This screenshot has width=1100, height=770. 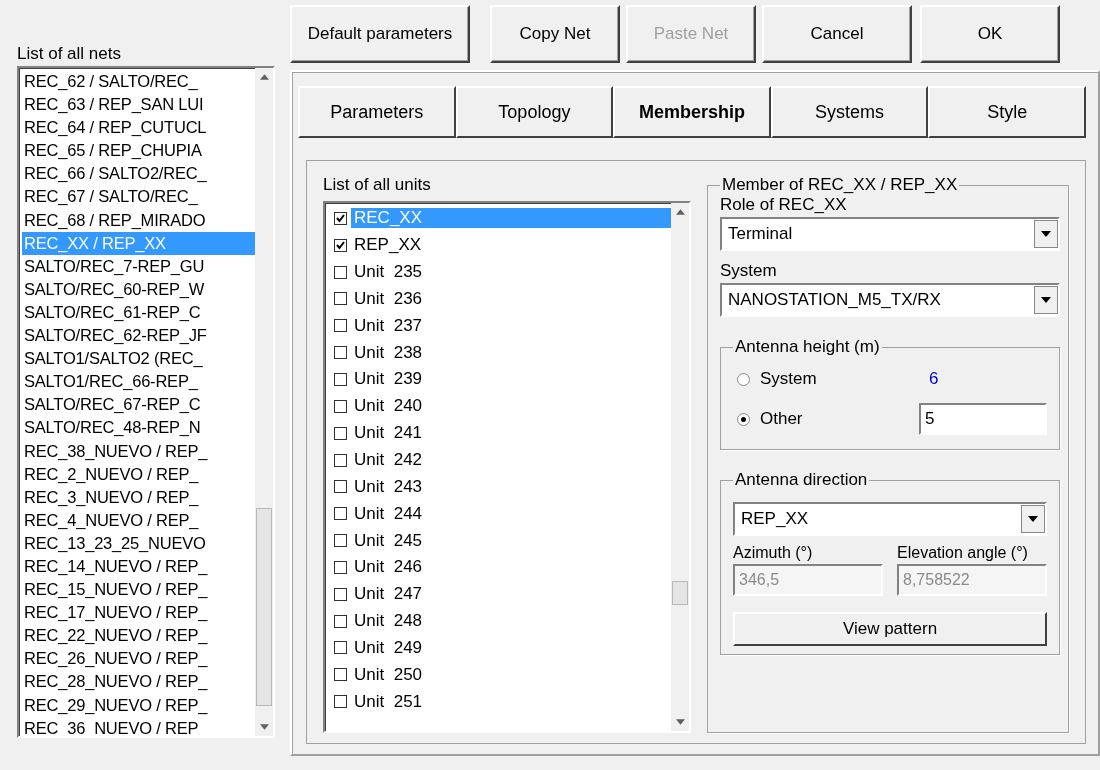 What do you see at coordinates (69, 54) in the screenshot?
I see `list-label: List of all nets` at bounding box center [69, 54].